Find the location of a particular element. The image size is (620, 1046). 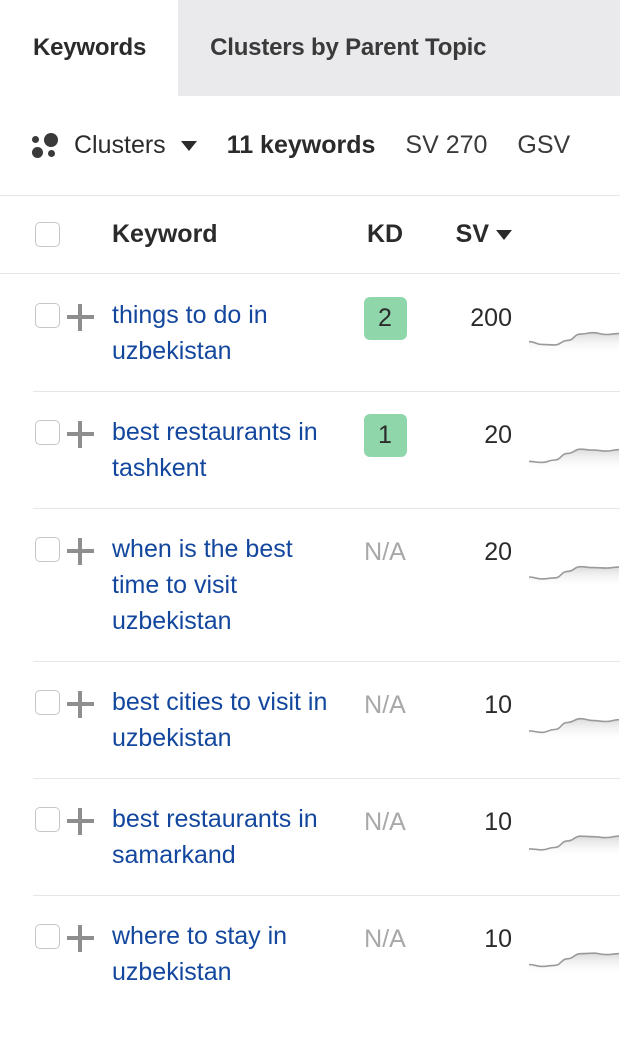

keyword-cell: things to do in uzbekistan is located at coordinates (226, 333).